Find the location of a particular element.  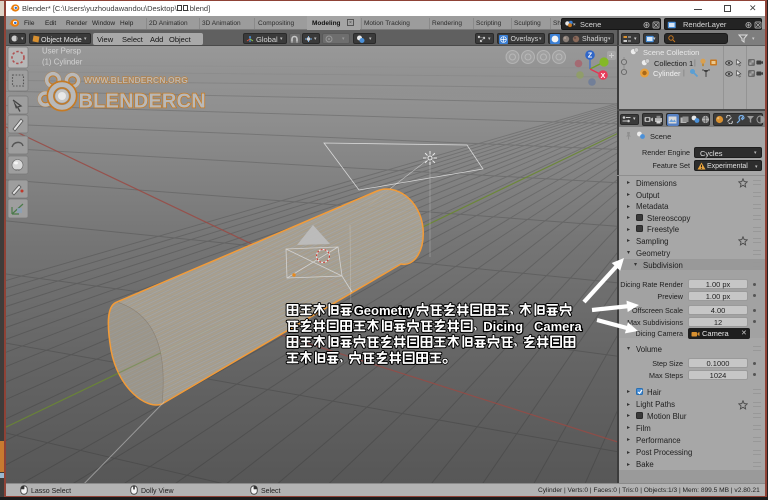

svg-text: Z is located at coordinates (590, 56).